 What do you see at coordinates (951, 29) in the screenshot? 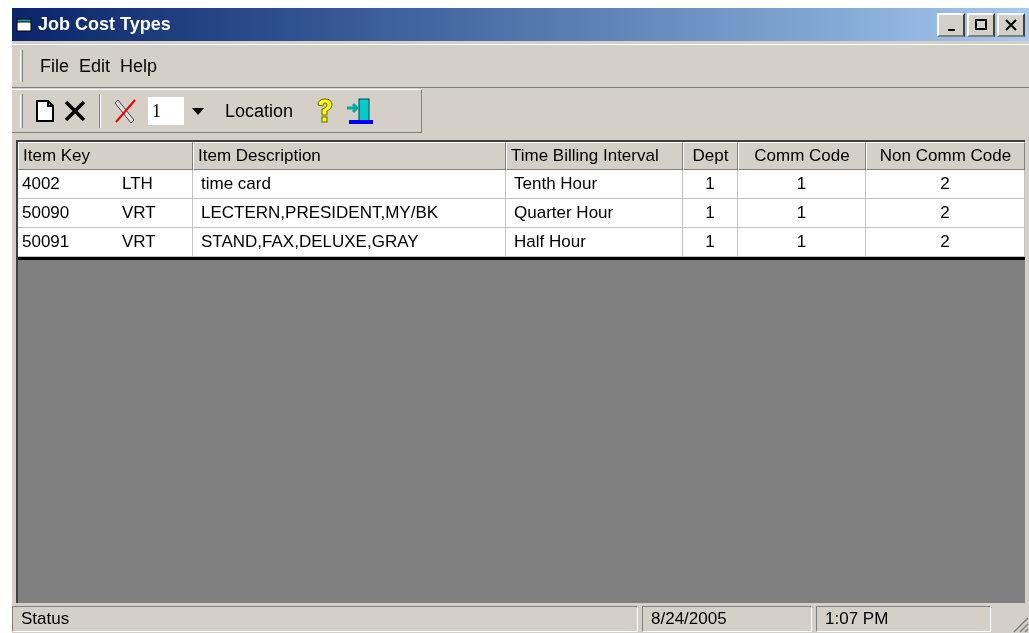
I see `minimize-icon` at bounding box center [951, 29].